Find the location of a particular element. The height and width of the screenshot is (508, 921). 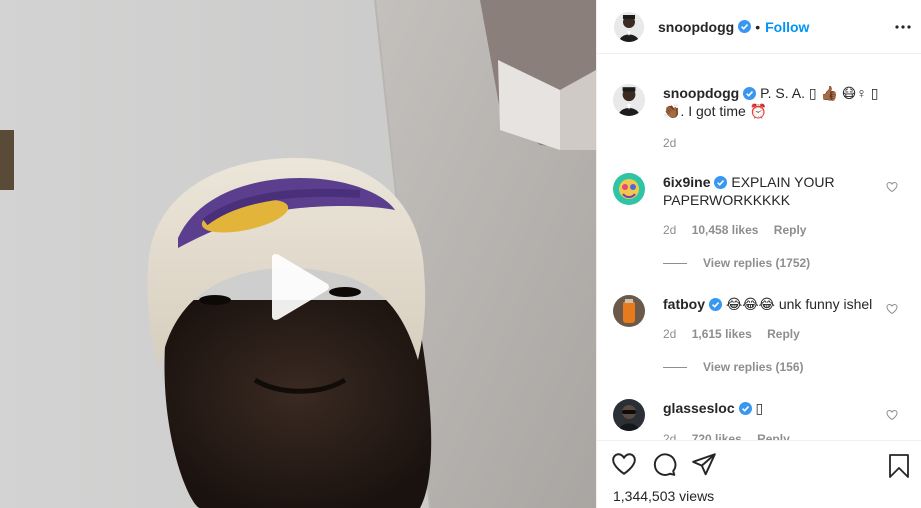

view-replies-button: View replies (156) is located at coordinates (733, 367).